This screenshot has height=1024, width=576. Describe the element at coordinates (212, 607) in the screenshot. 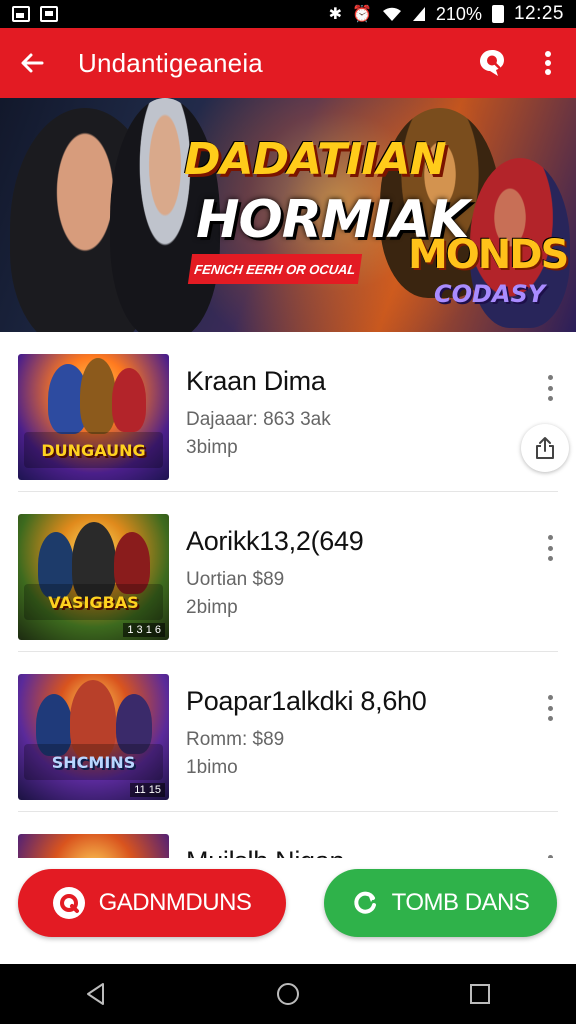

I see `game-meta-secondary: 2bimp` at that location.